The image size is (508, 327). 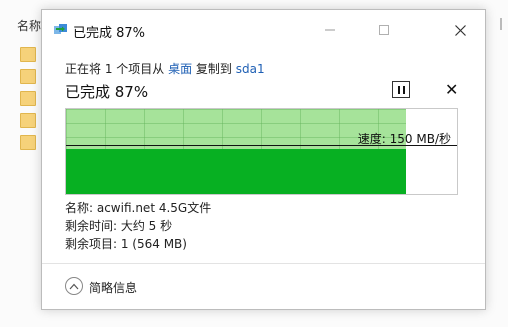 I want to click on minimize-icon, so click(x=330, y=30).